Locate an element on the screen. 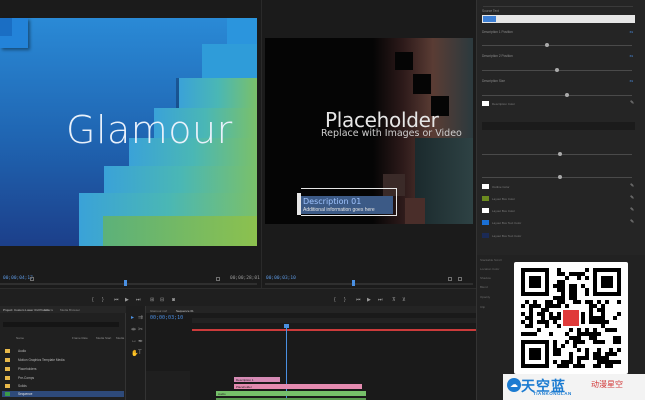  source-scrub-bar is located at coordinates (128, 284).